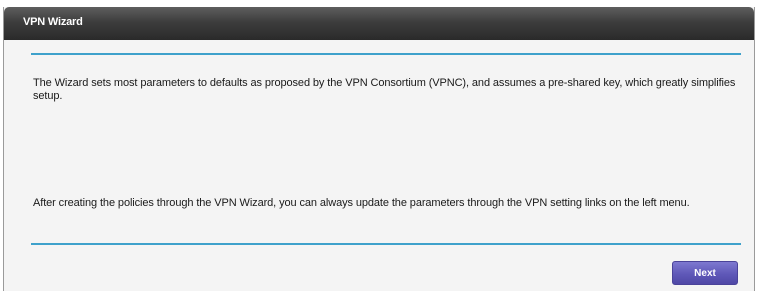 The width and height of the screenshot is (763, 291). Describe the element at coordinates (386, 244) in the screenshot. I see `bottom-divider` at that location.